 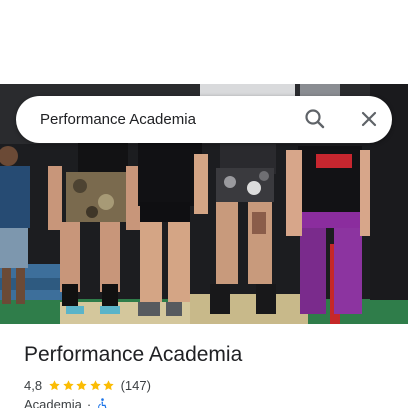 I want to click on review-count: (147), so click(x=136, y=385).